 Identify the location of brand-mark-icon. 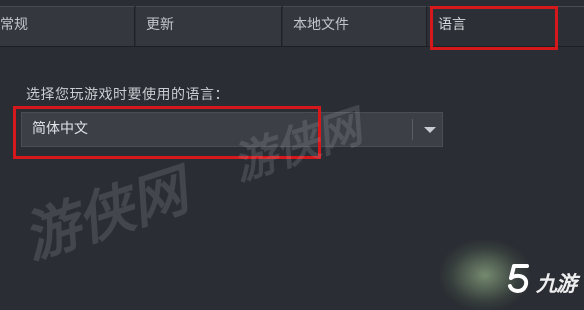
(520, 279).